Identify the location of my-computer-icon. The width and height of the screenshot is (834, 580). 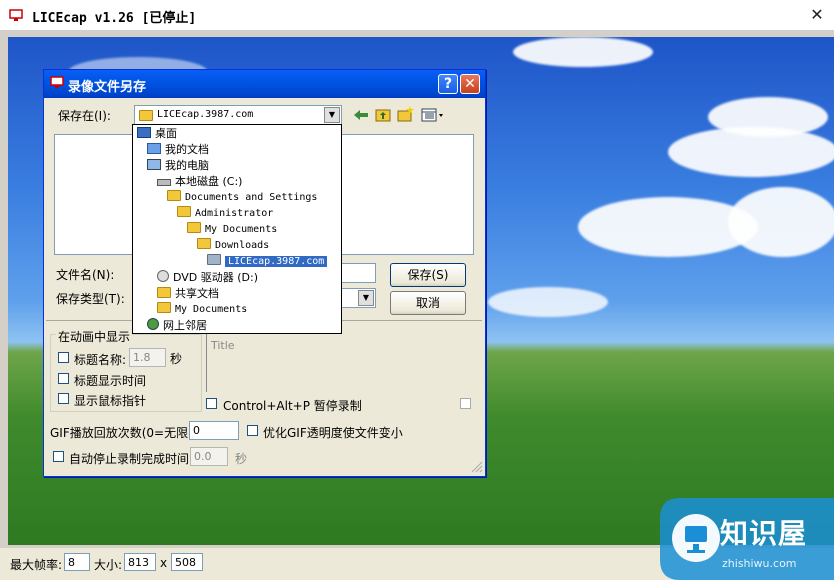
(154, 164).